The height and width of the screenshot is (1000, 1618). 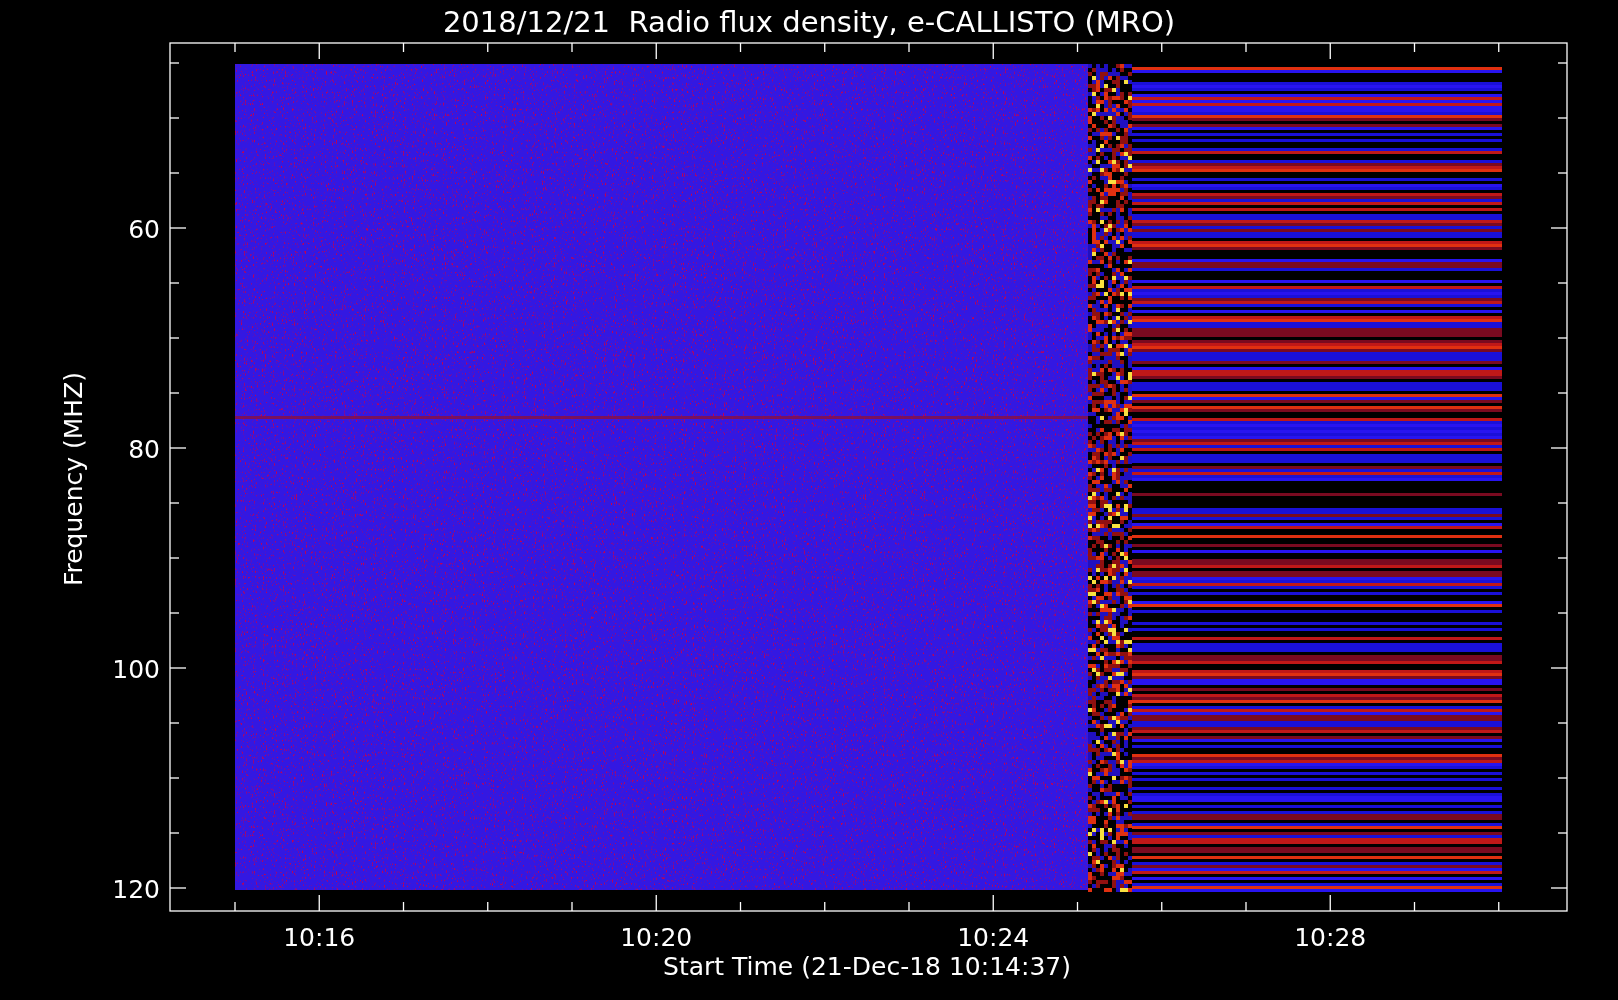 I want to click on y-tick-label: 60, so click(x=144, y=229).